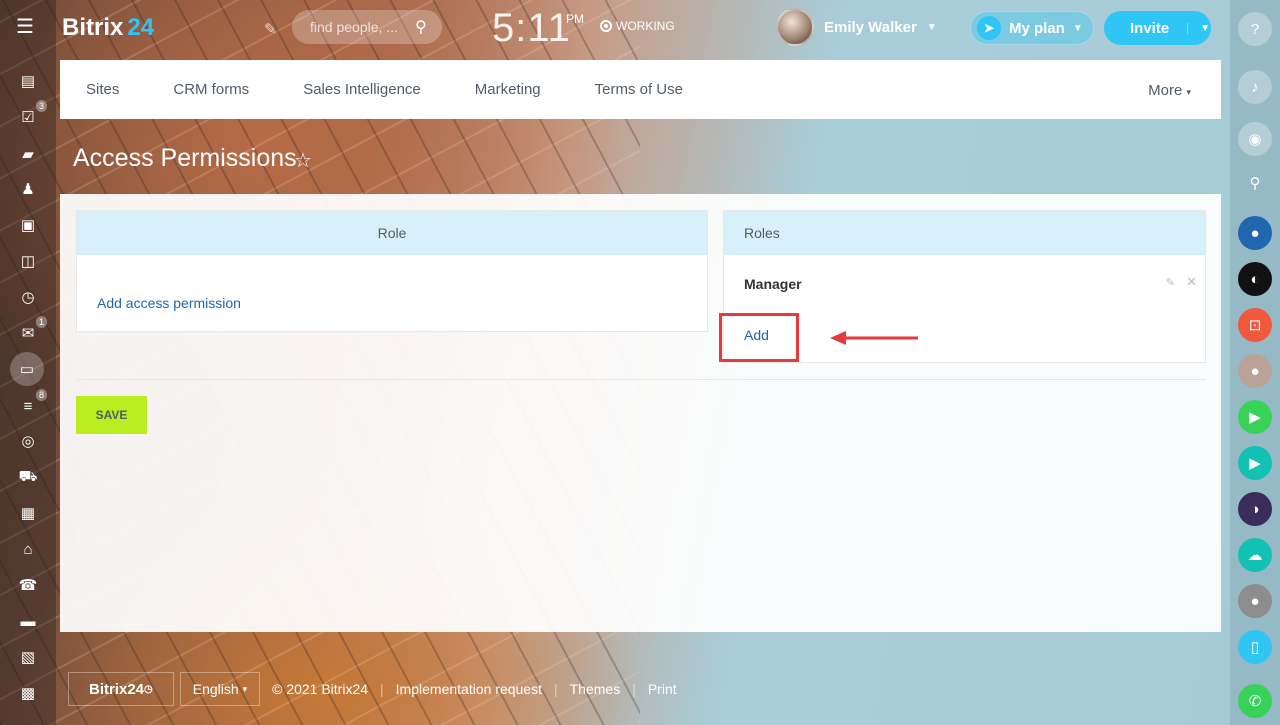 Image resolution: width=1280 pixels, height=725 pixels. What do you see at coordinates (469, 689) in the screenshot?
I see `implementation-request-link: Implementation request` at bounding box center [469, 689].